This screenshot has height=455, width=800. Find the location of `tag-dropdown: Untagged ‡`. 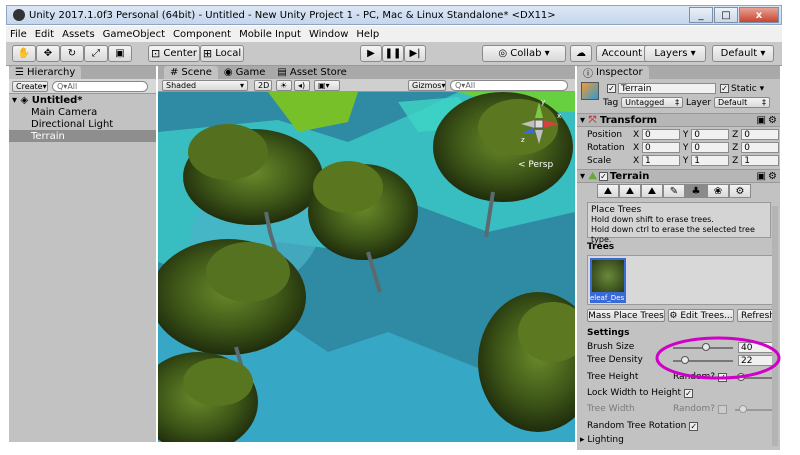

tag-dropdown: Untagged ‡ is located at coordinates (652, 102).